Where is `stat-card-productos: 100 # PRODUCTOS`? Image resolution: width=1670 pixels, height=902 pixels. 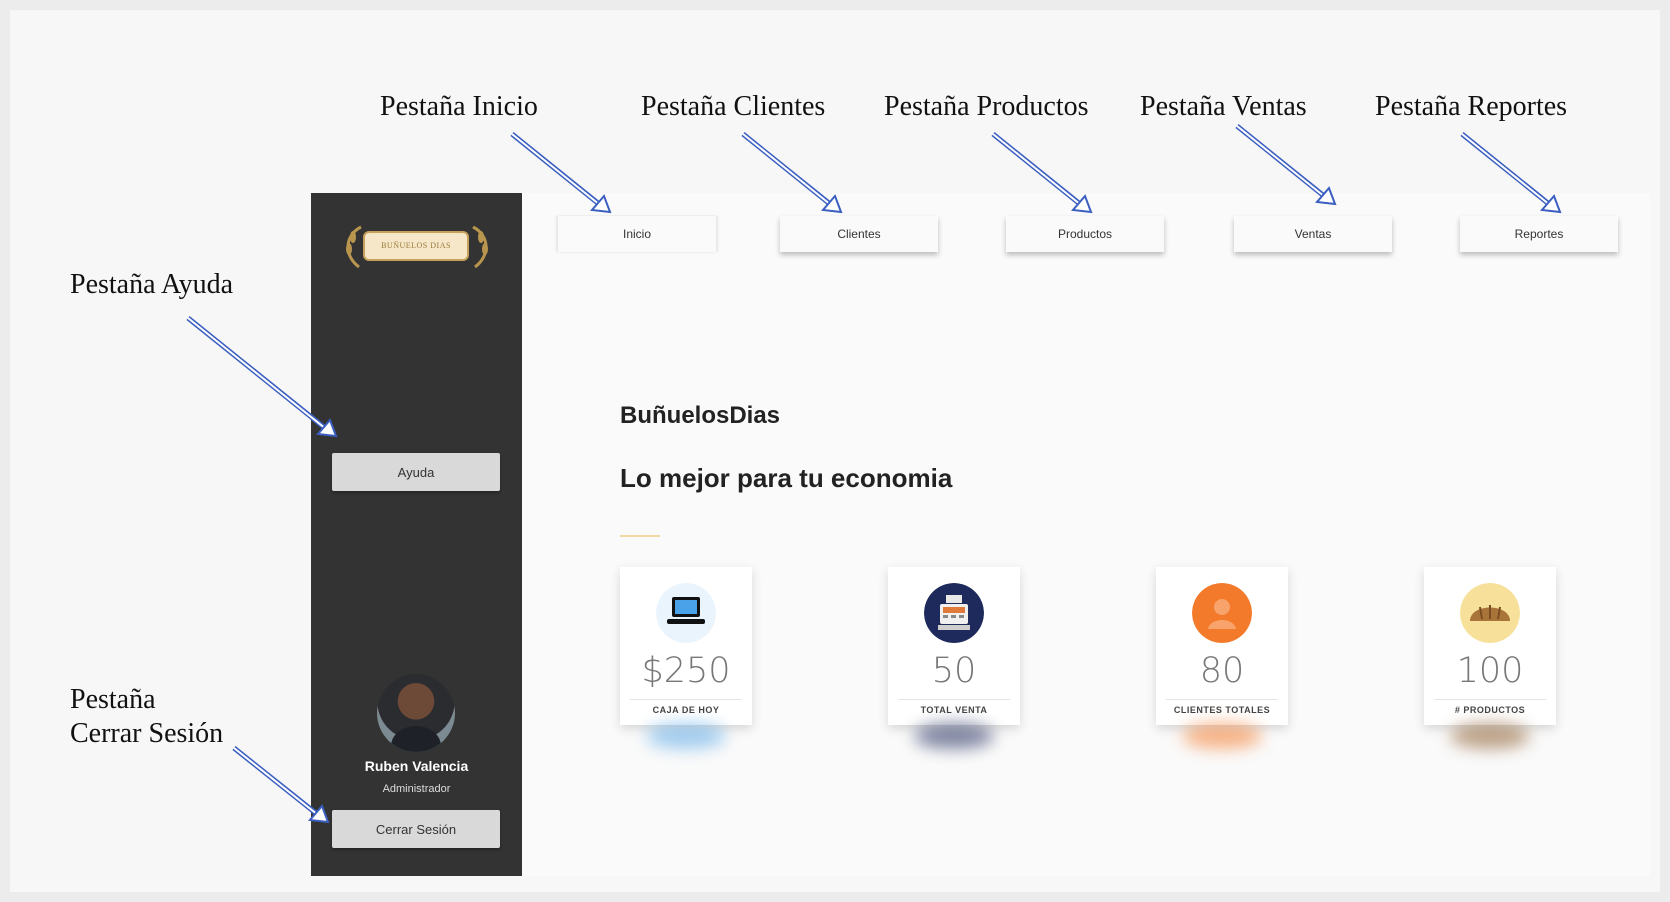 stat-card-productos: 100 # PRODUCTOS is located at coordinates (1490, 658).